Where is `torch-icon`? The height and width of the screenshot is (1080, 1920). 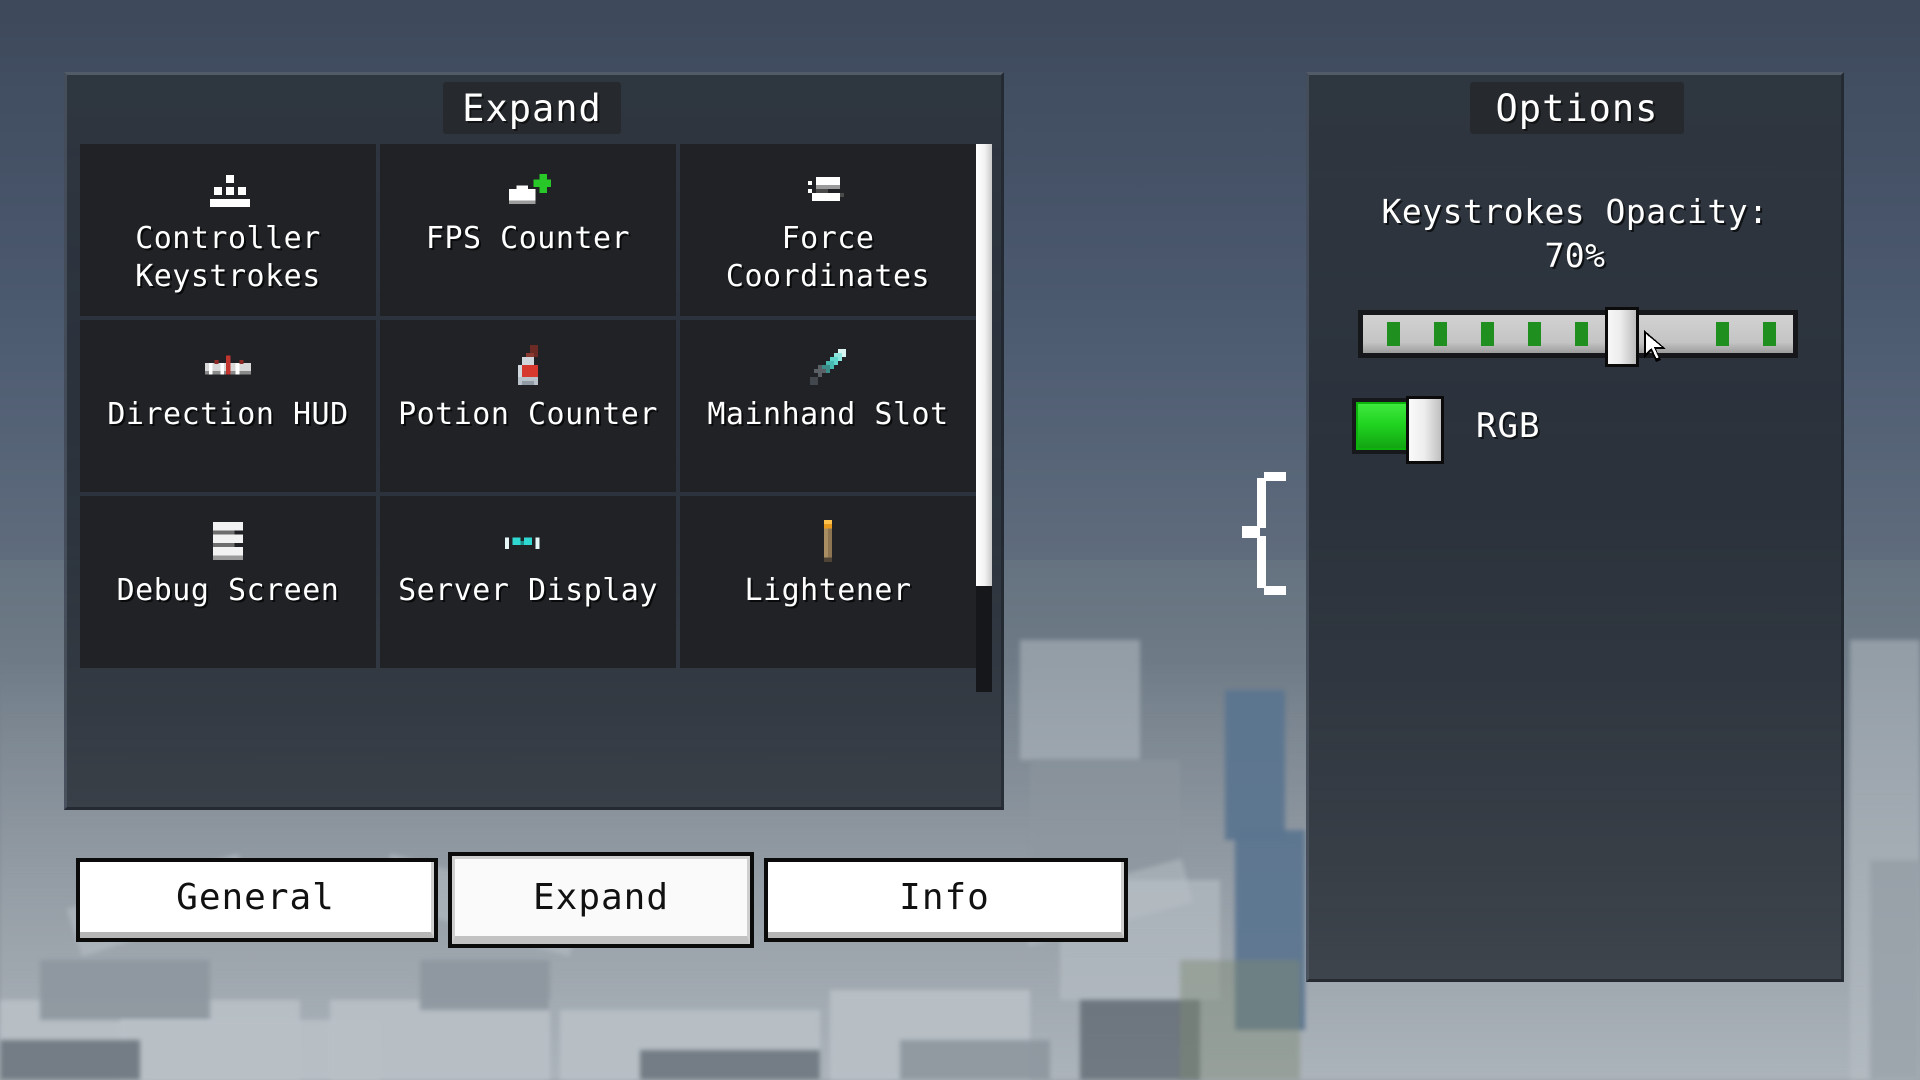
torch-icon is located at coordinates (828, 543).